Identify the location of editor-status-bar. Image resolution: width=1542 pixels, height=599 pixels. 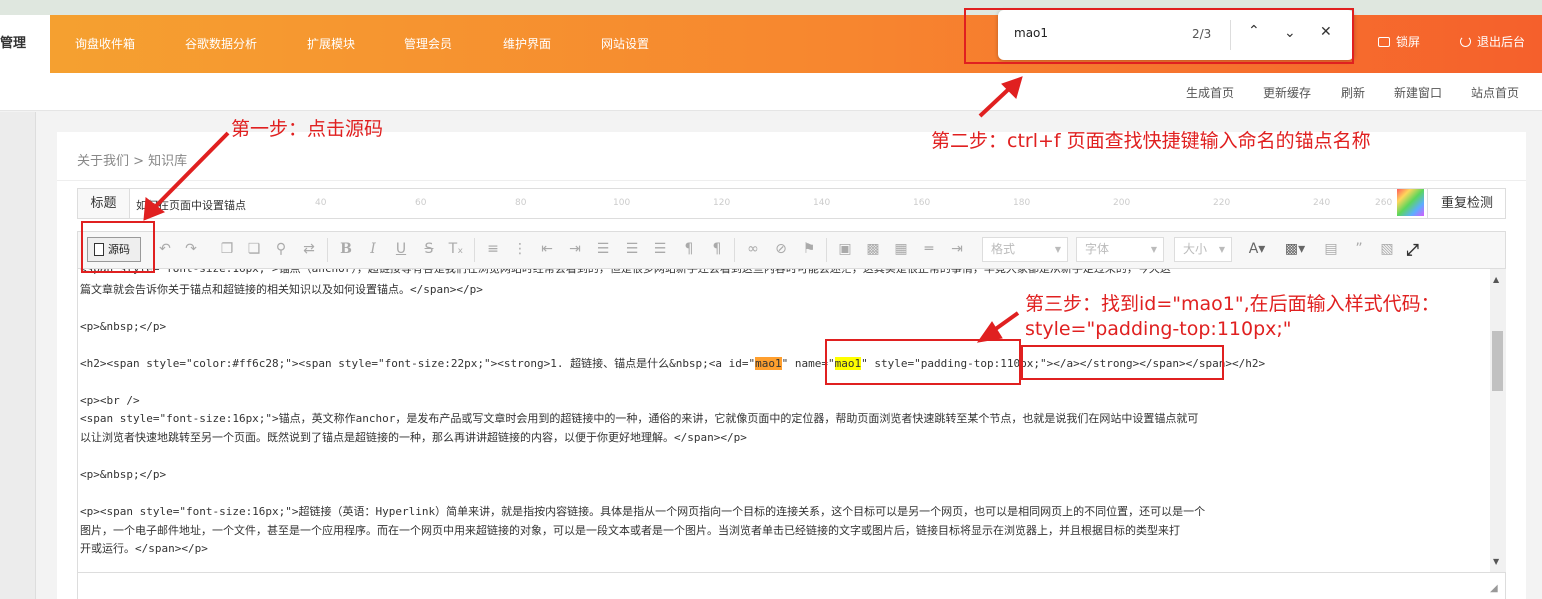
(791, 585).